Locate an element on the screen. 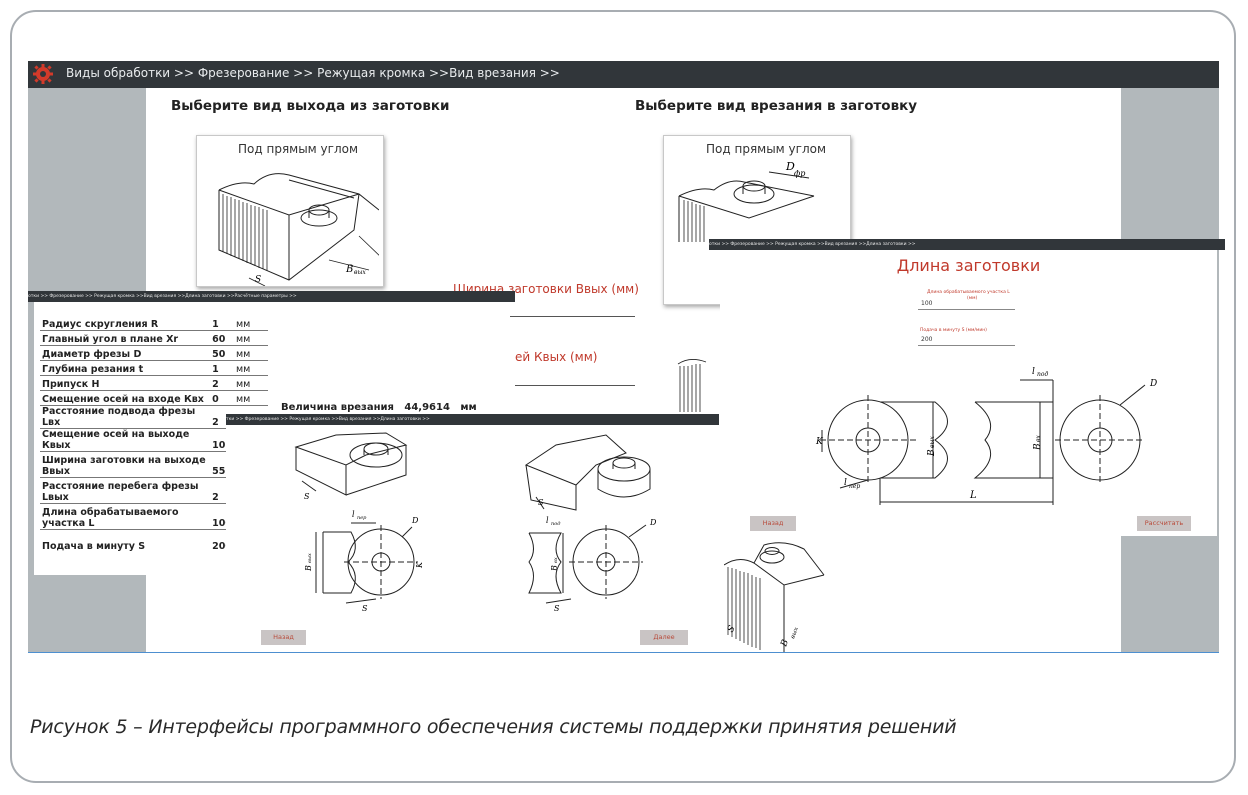  exit-option-card-right-angle: Под прямым углом Bвых S is located at coordinates (290, 211).